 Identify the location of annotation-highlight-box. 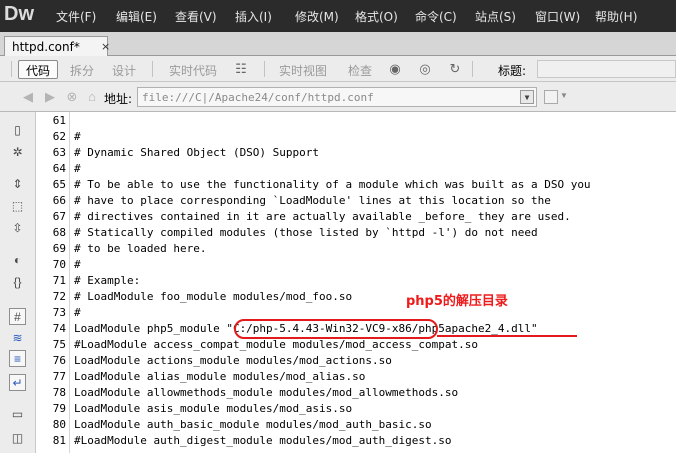
(336, 329).